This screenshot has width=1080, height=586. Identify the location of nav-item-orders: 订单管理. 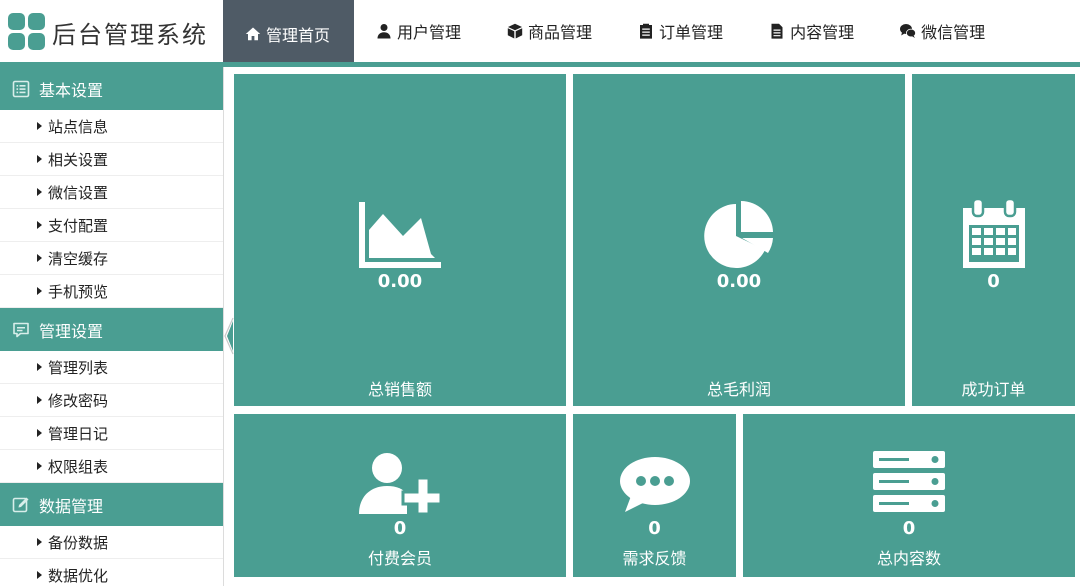
(681, 31).